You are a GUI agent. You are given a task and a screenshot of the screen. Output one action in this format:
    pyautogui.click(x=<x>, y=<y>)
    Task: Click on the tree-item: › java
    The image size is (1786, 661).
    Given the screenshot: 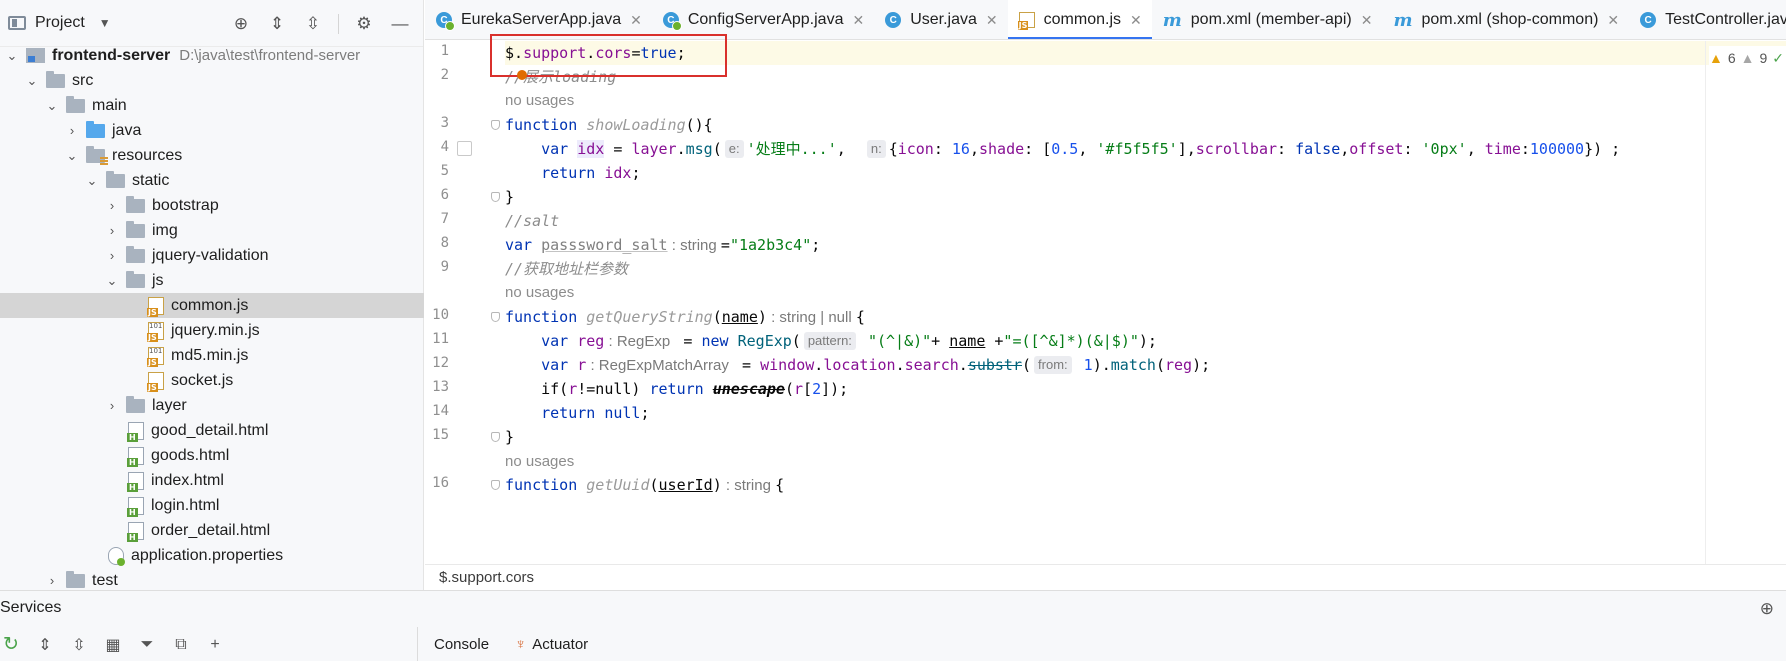 What is the action you would take?
    pyautogui.click(x=212, y=130)
    